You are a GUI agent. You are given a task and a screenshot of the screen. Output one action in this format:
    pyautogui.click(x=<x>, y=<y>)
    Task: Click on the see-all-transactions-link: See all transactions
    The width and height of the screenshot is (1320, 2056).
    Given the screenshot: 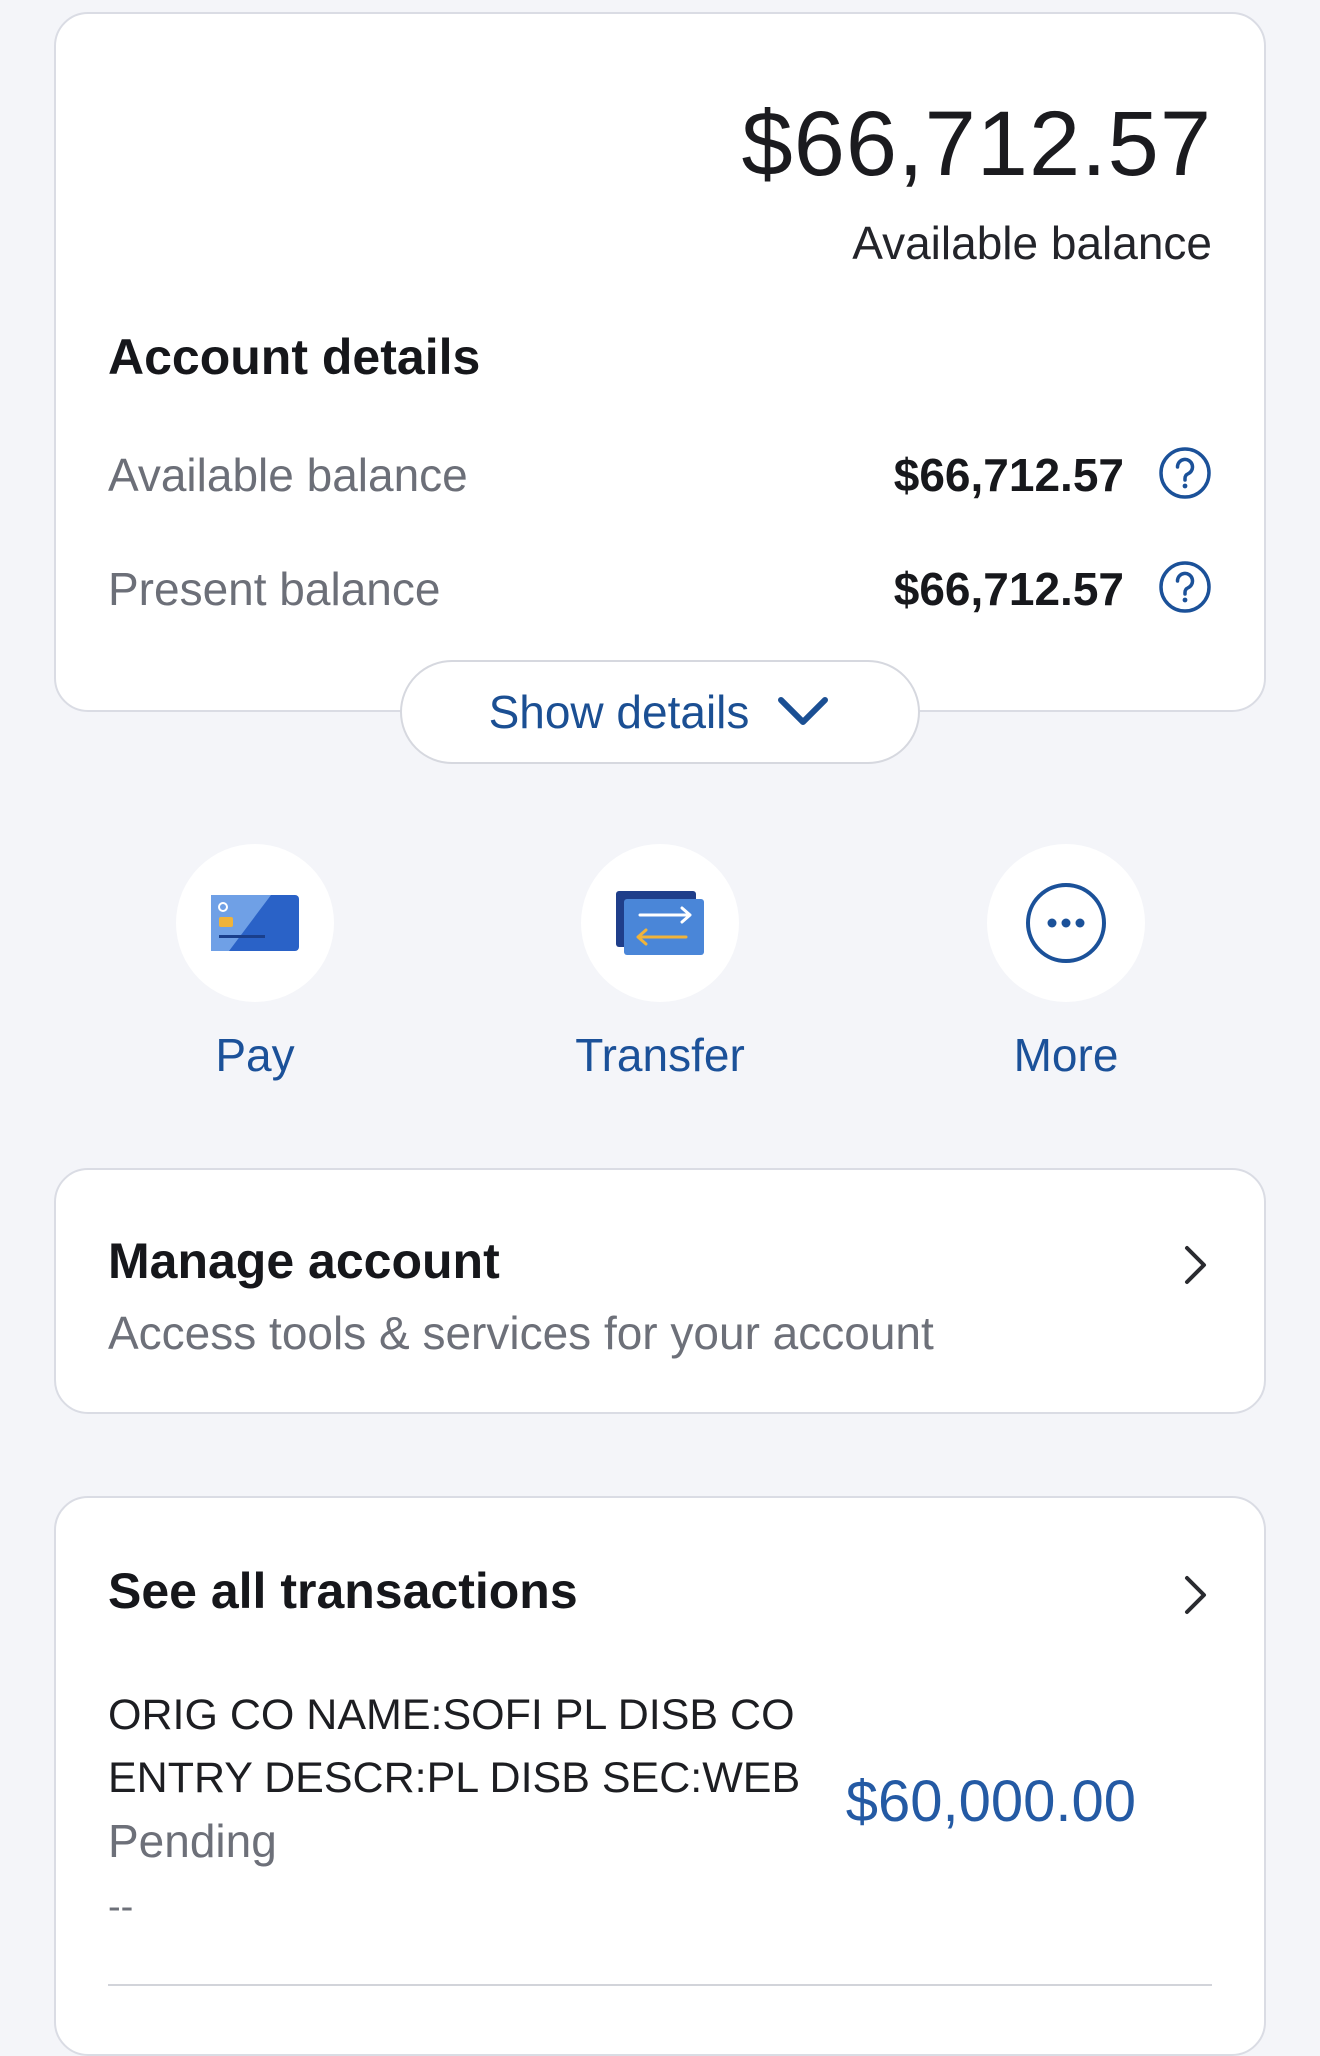 What is the action you would take?
    pyautogui.click(x=343, y=1591)
    